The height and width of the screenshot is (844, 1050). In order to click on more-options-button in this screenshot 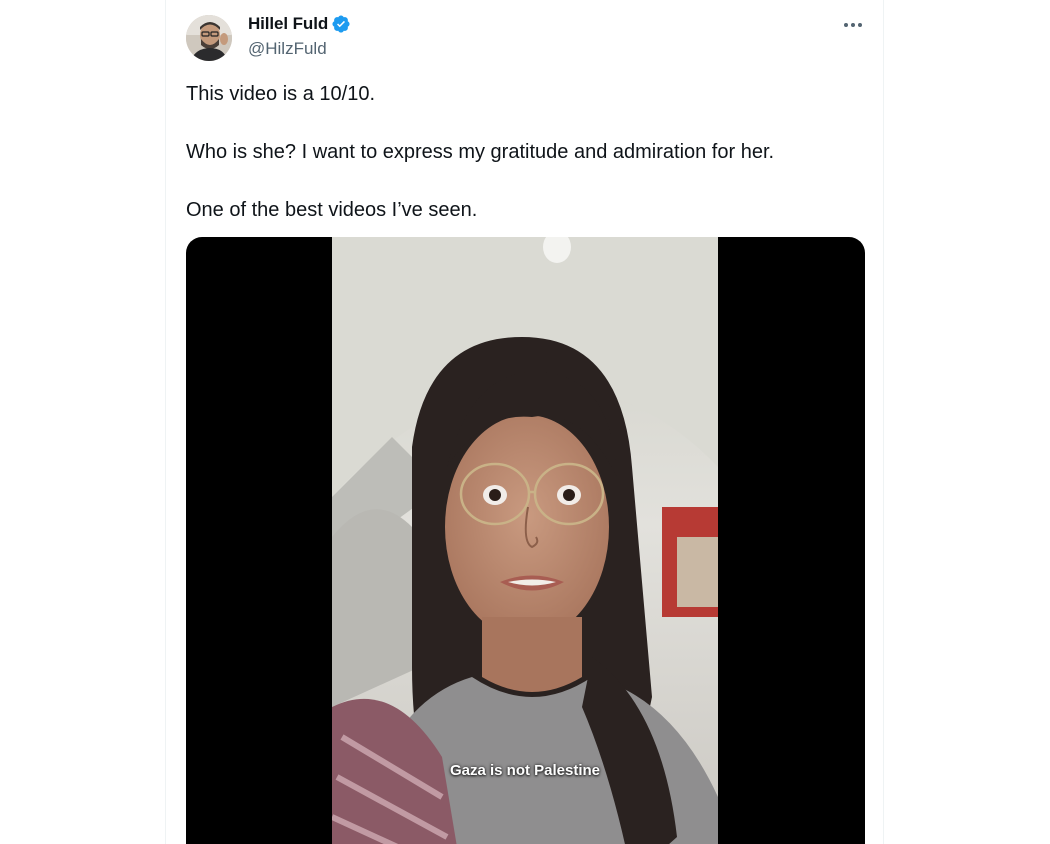, I will do `click(853, 25)`.